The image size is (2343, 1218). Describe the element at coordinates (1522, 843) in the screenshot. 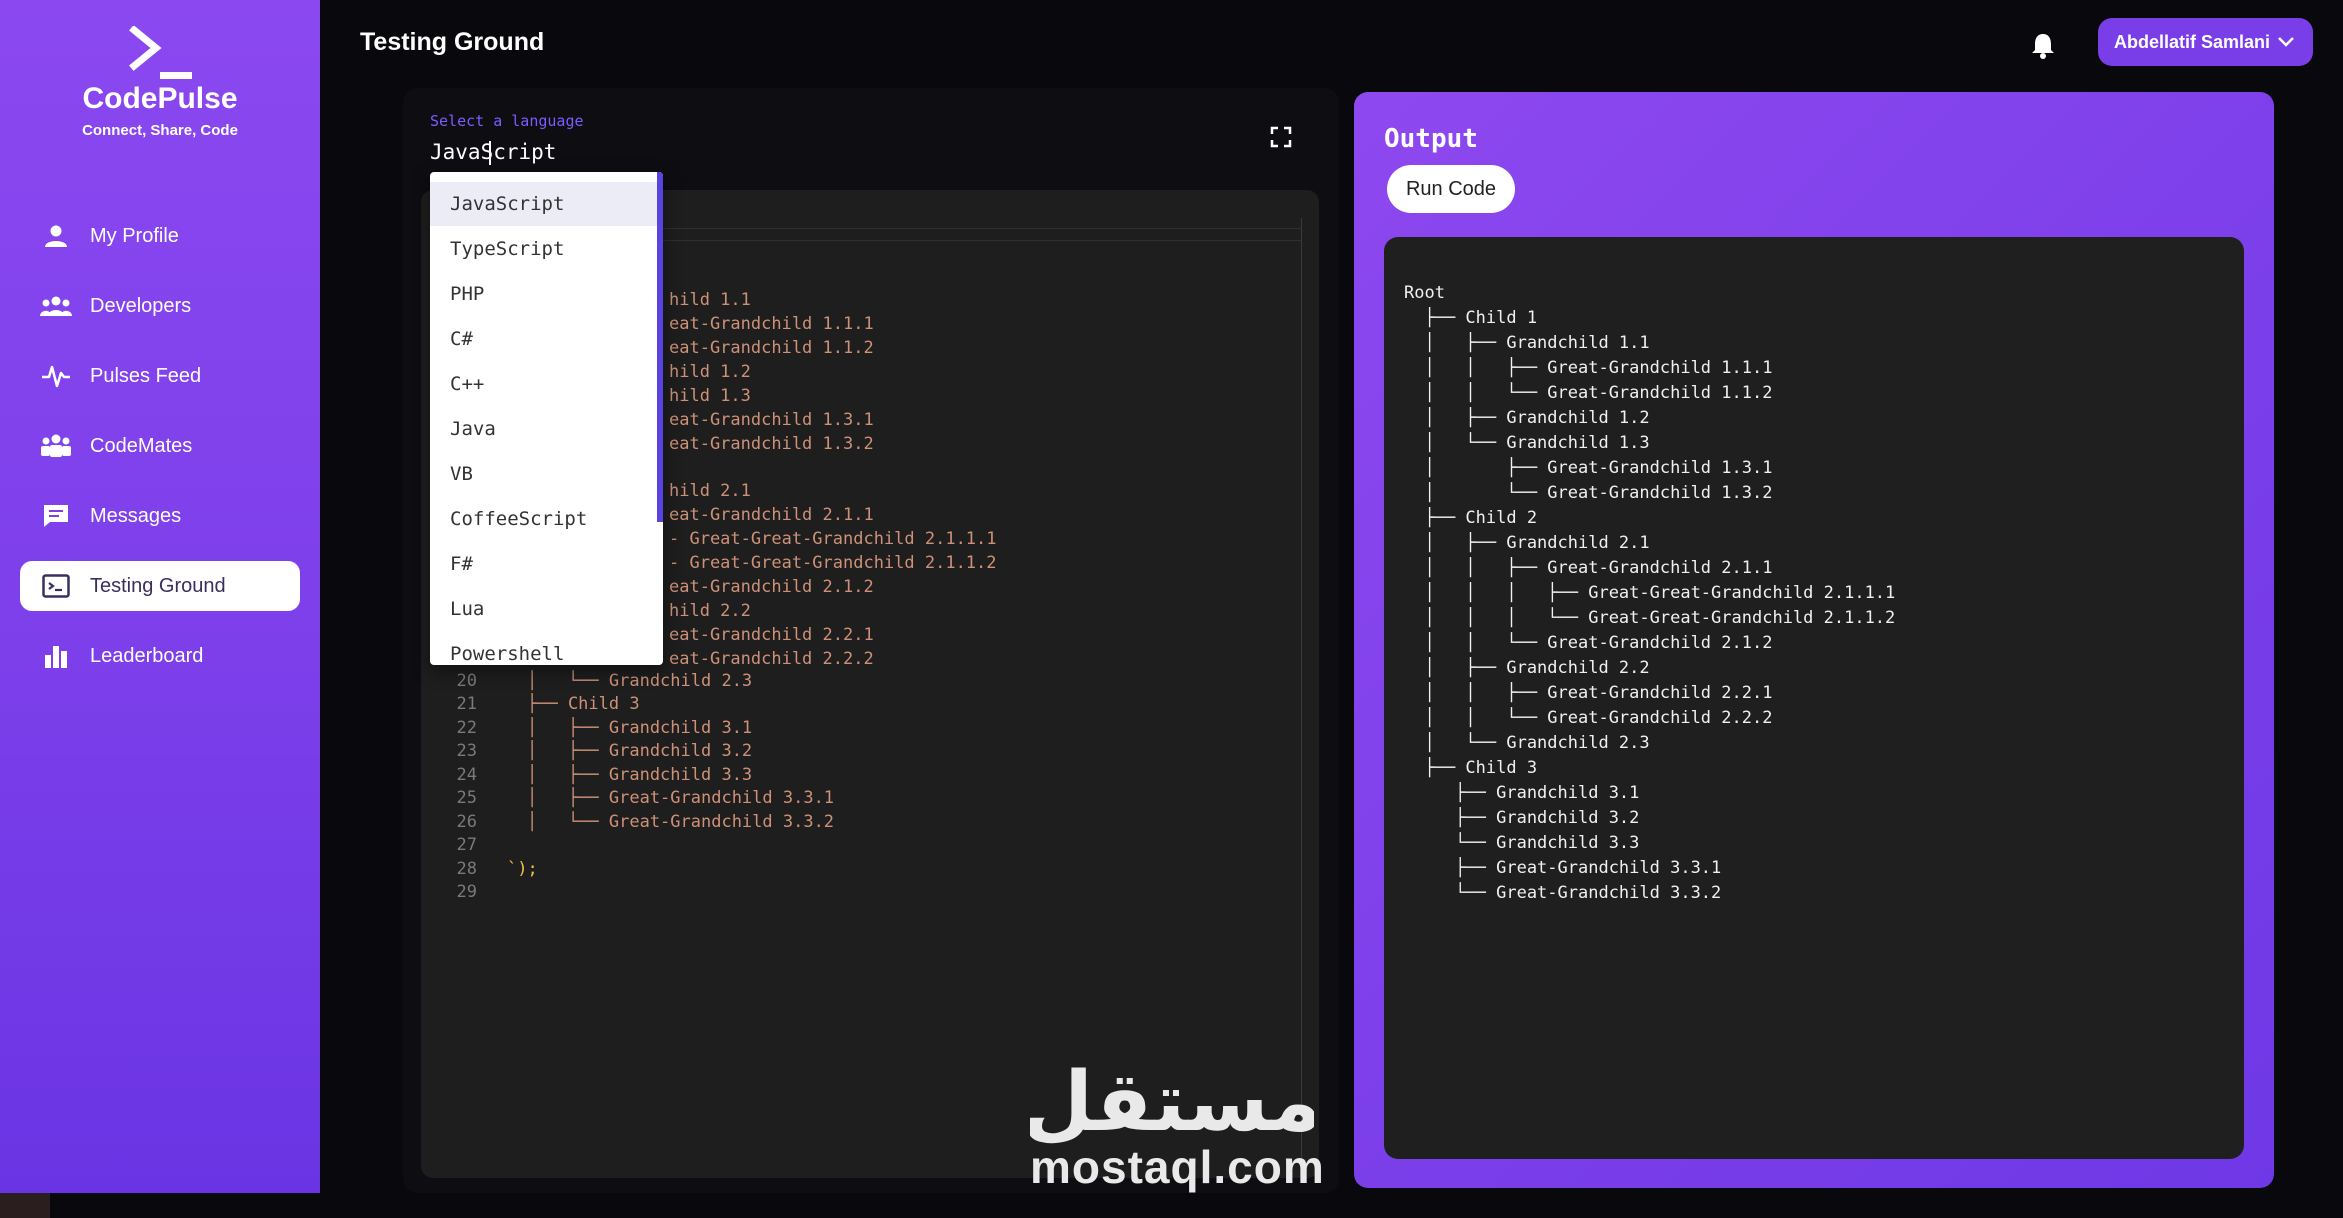

I see `output-line: └── Grandchild 3.3` at that location.